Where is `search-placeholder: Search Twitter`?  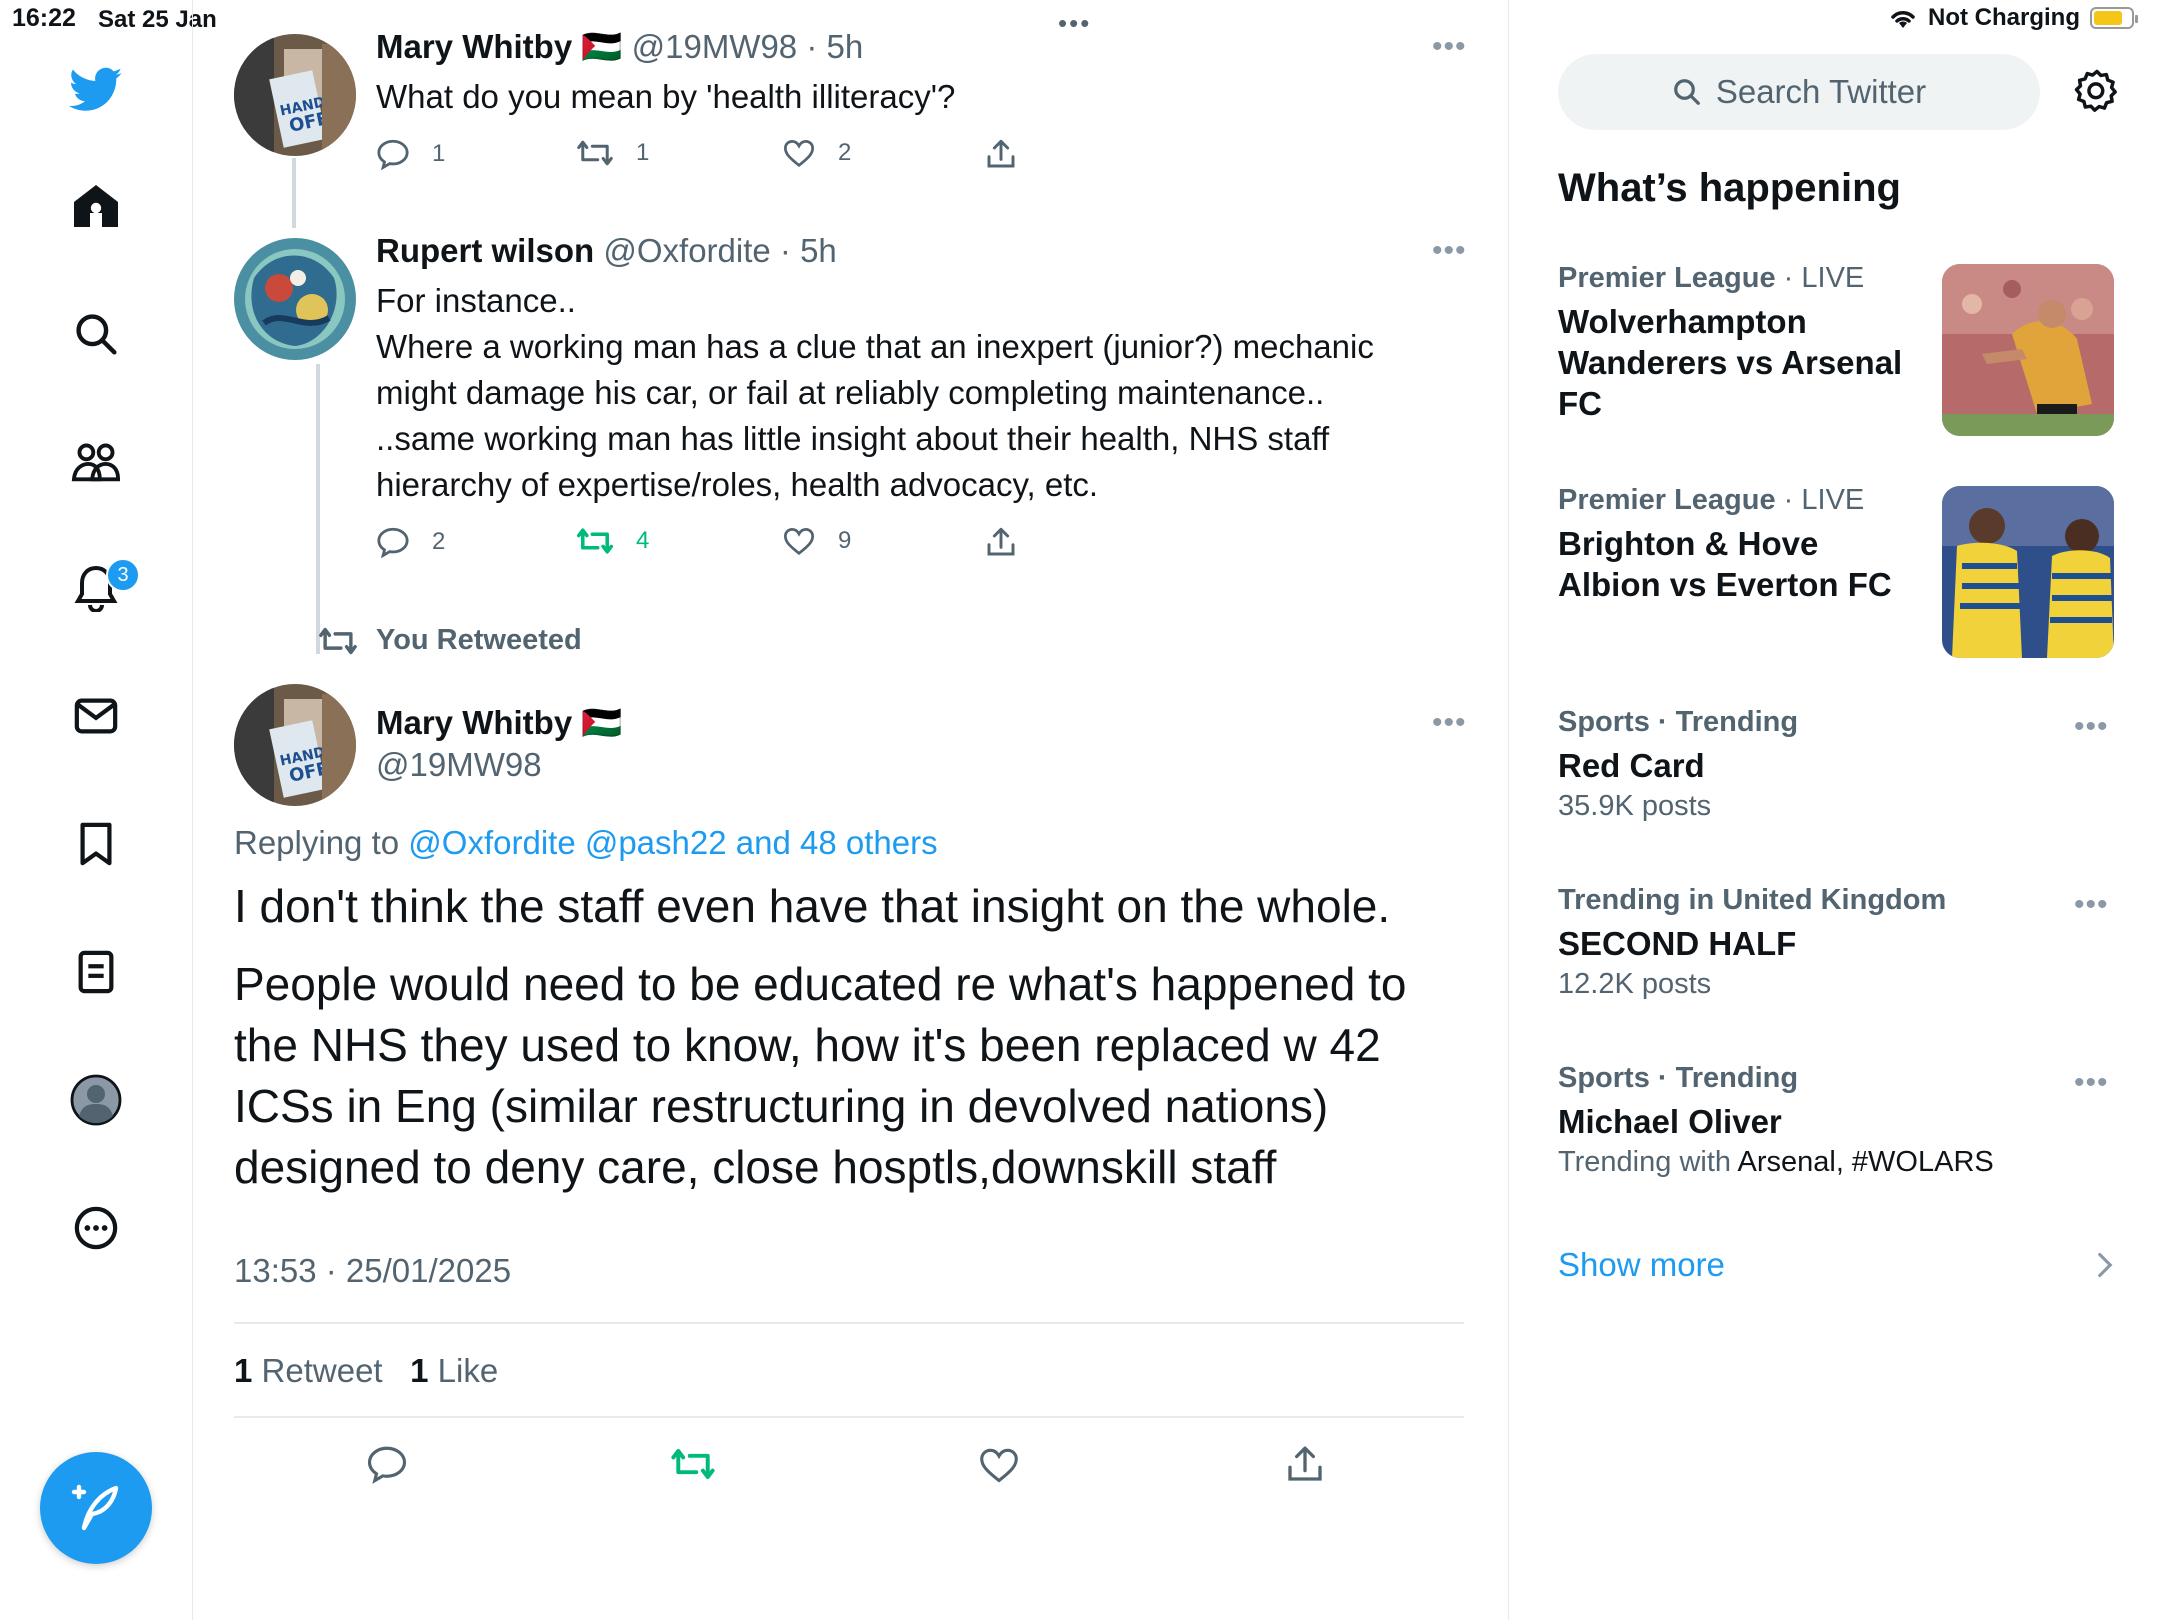
search-placeholder: Search Twitter is located at coordinates (1821, 91).